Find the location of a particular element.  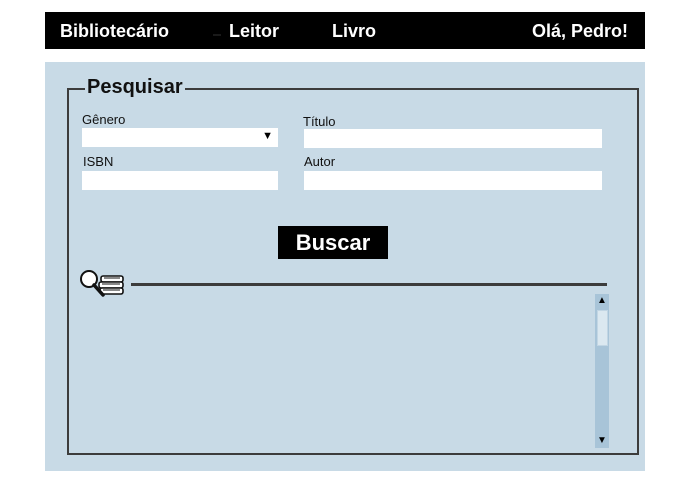

autor-input is located at coordinates (453, 180).